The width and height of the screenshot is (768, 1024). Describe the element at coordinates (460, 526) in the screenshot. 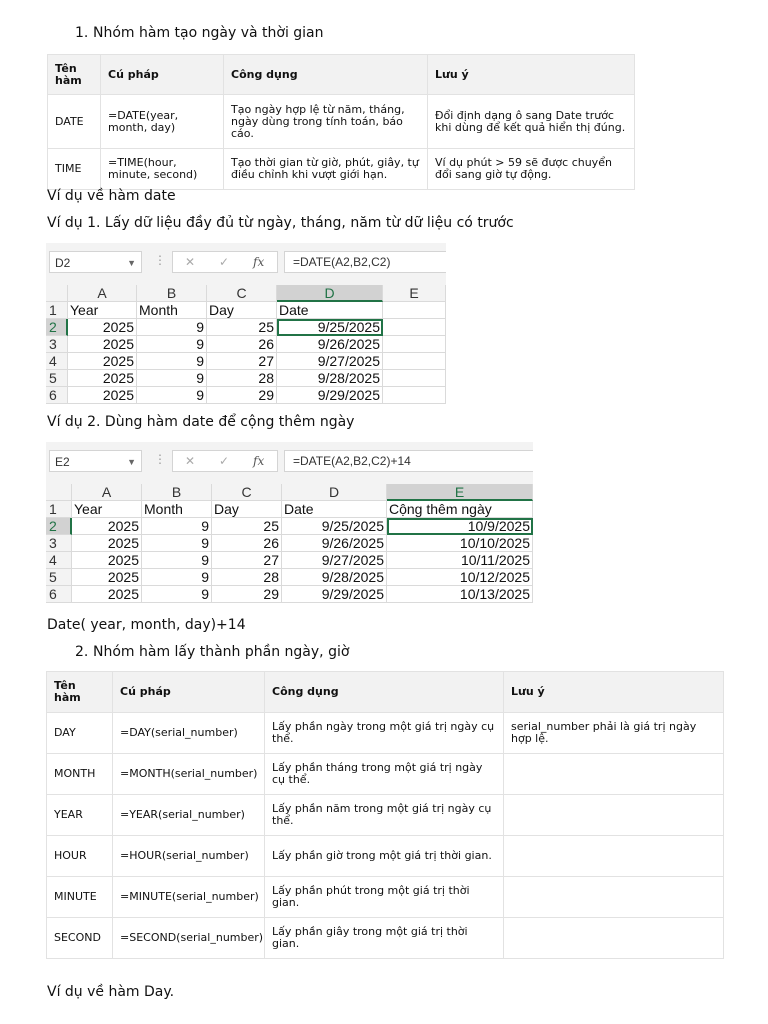

I see `cell-e2: 10/9/2025` at that location.